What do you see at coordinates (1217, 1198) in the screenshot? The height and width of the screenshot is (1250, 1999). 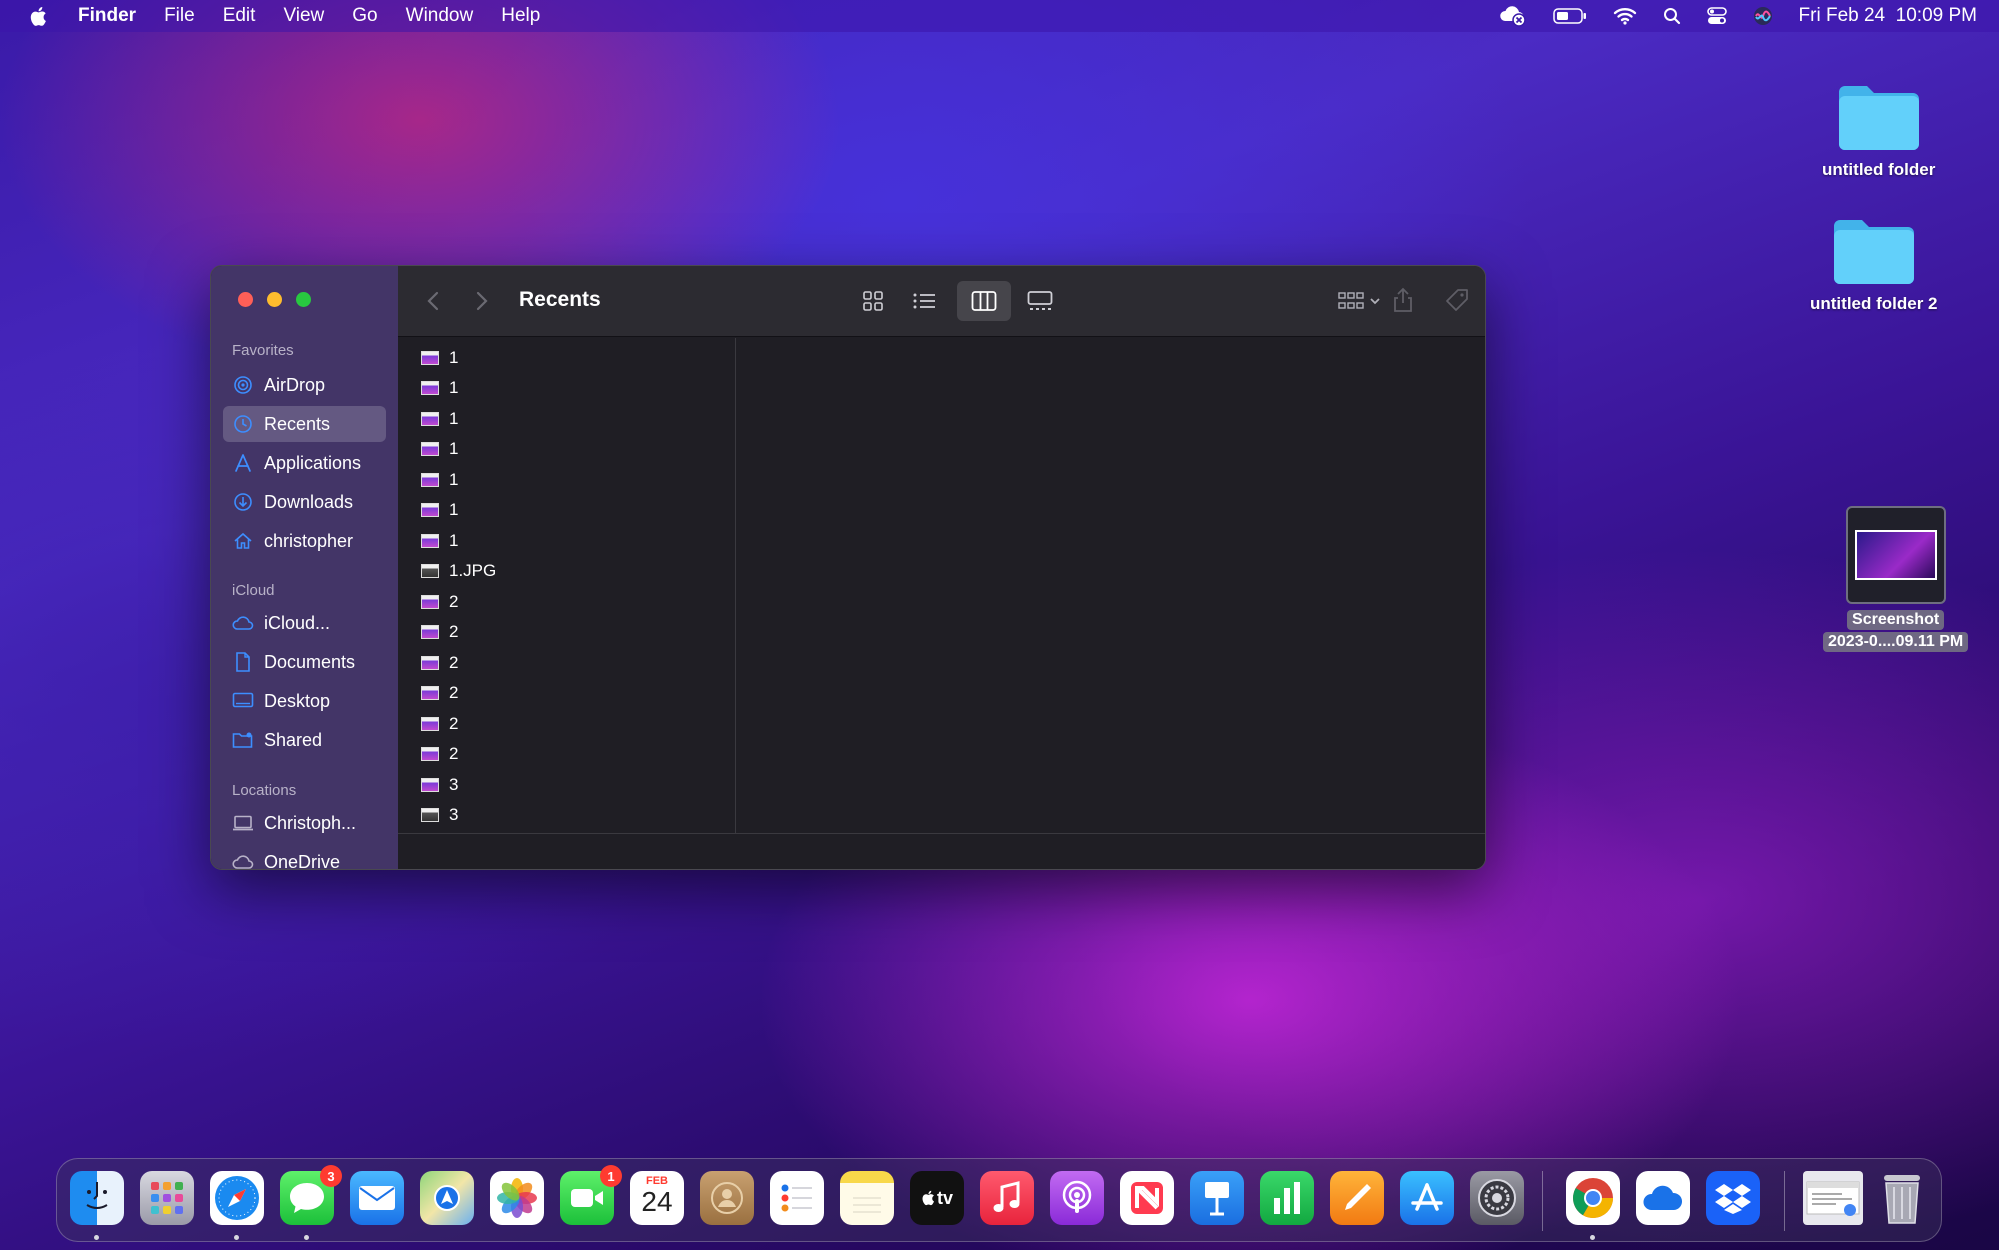 I see `dock-keynote` at bounding box center [1217, 1198].